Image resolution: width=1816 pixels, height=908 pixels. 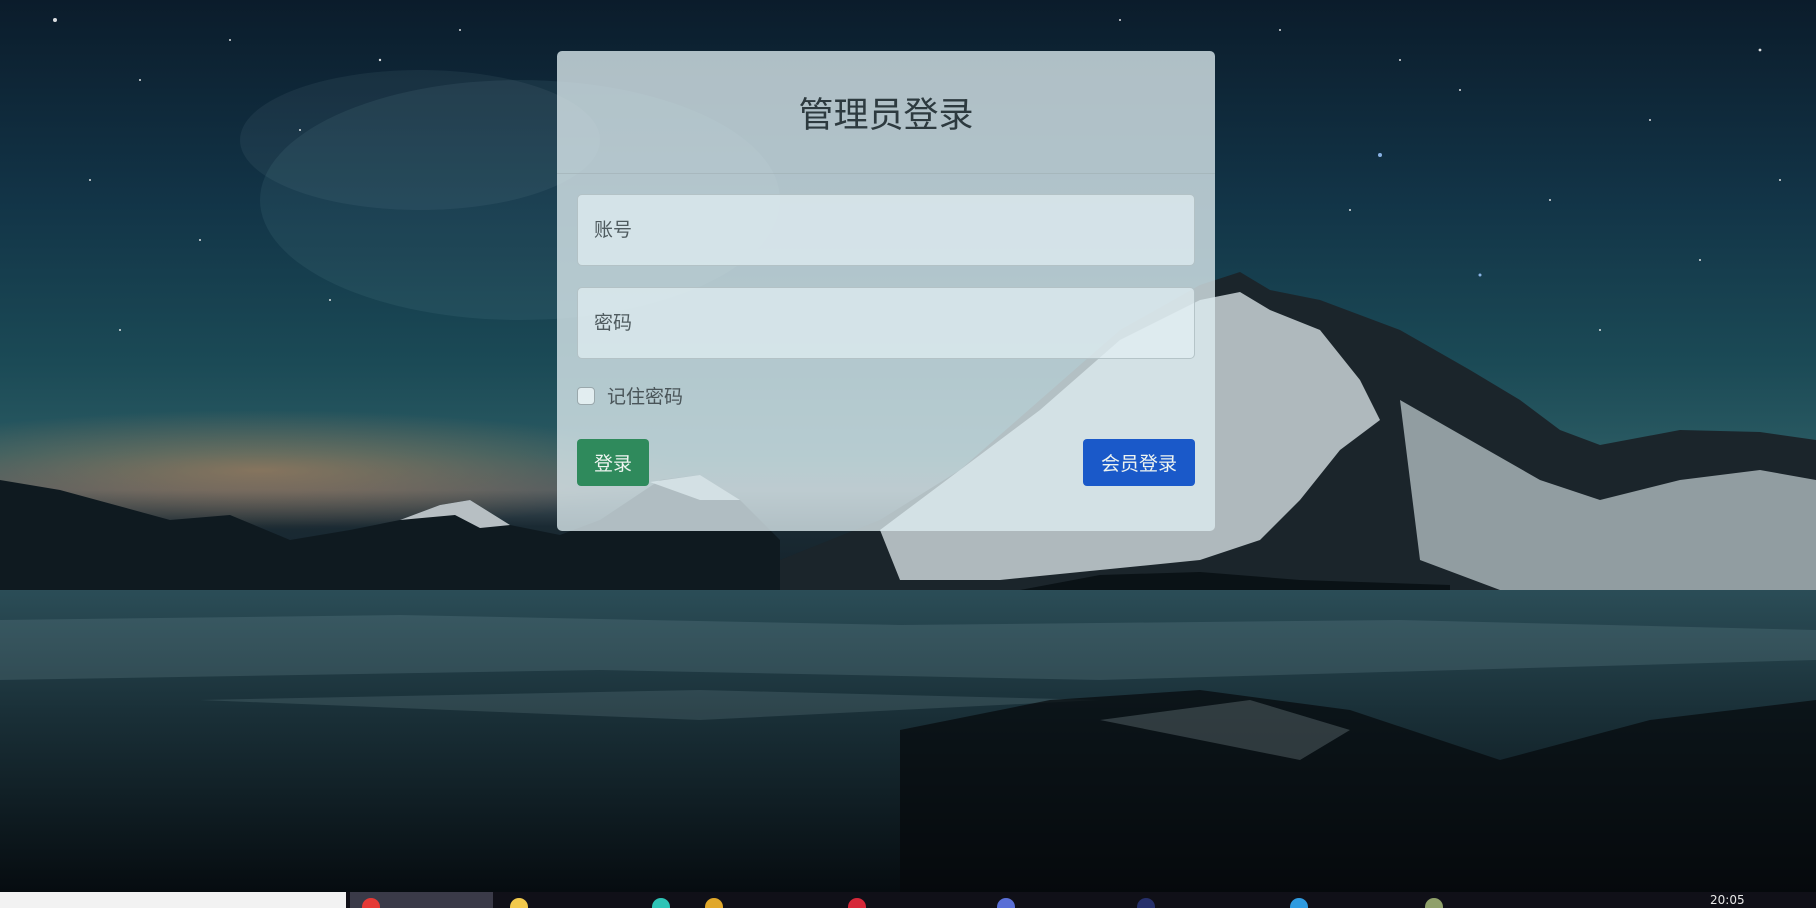 I want to click on app-icon-cyan, so click(x=1299, y=903).